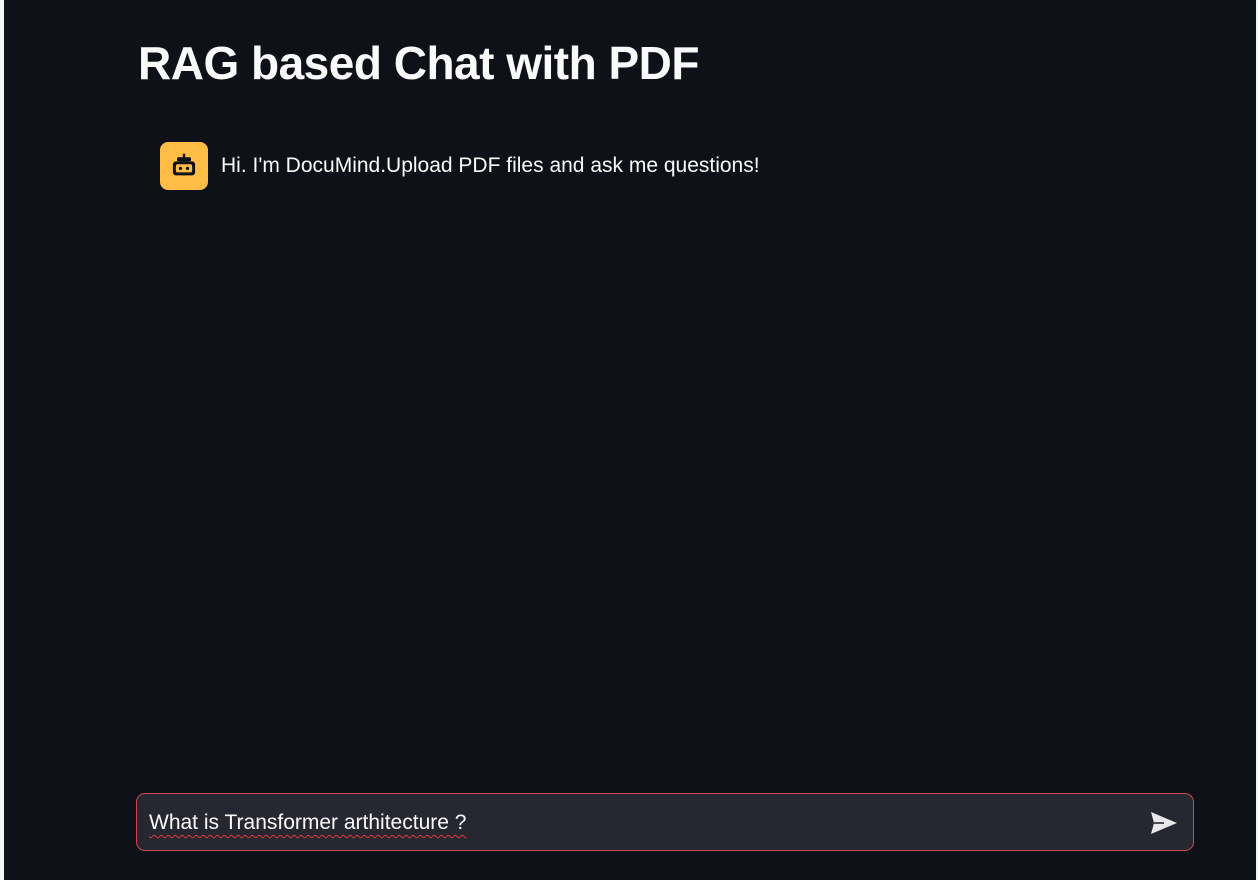 This screenshot has height=880, width=1258. What do you see at coordinates (2, 440) in the screenshot?
I see `left-window-edge` at bounding box center [2, 440].